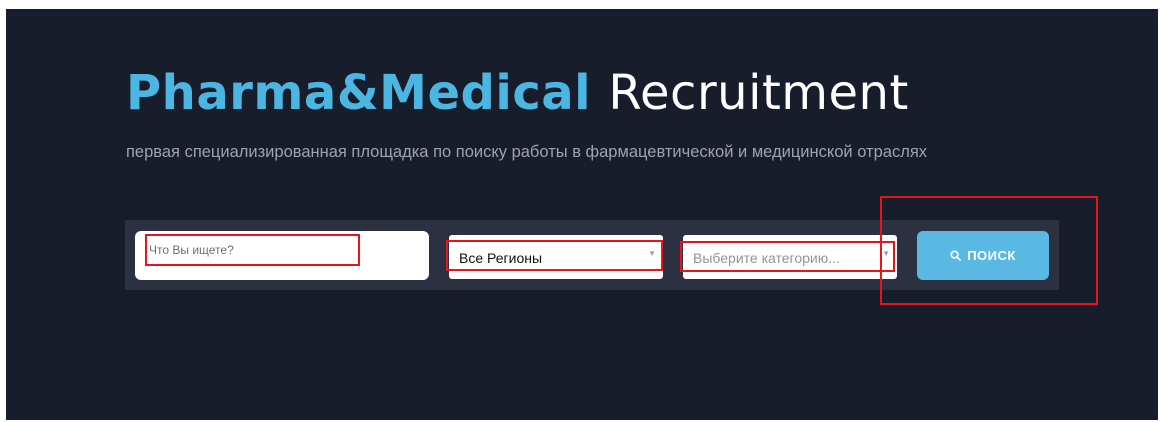 The height and width of the screenshot is (422, 1167). What do you see at coordinates (991, 255) in the screenshot?
I see `search-button-label: ПОИСК` at bounding box center [991, 255].